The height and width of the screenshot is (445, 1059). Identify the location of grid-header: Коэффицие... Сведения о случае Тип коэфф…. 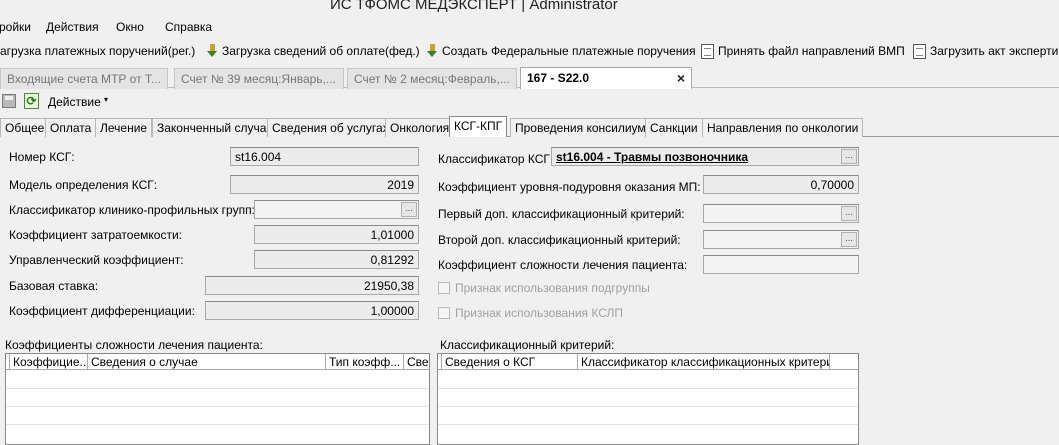
(217, 362).